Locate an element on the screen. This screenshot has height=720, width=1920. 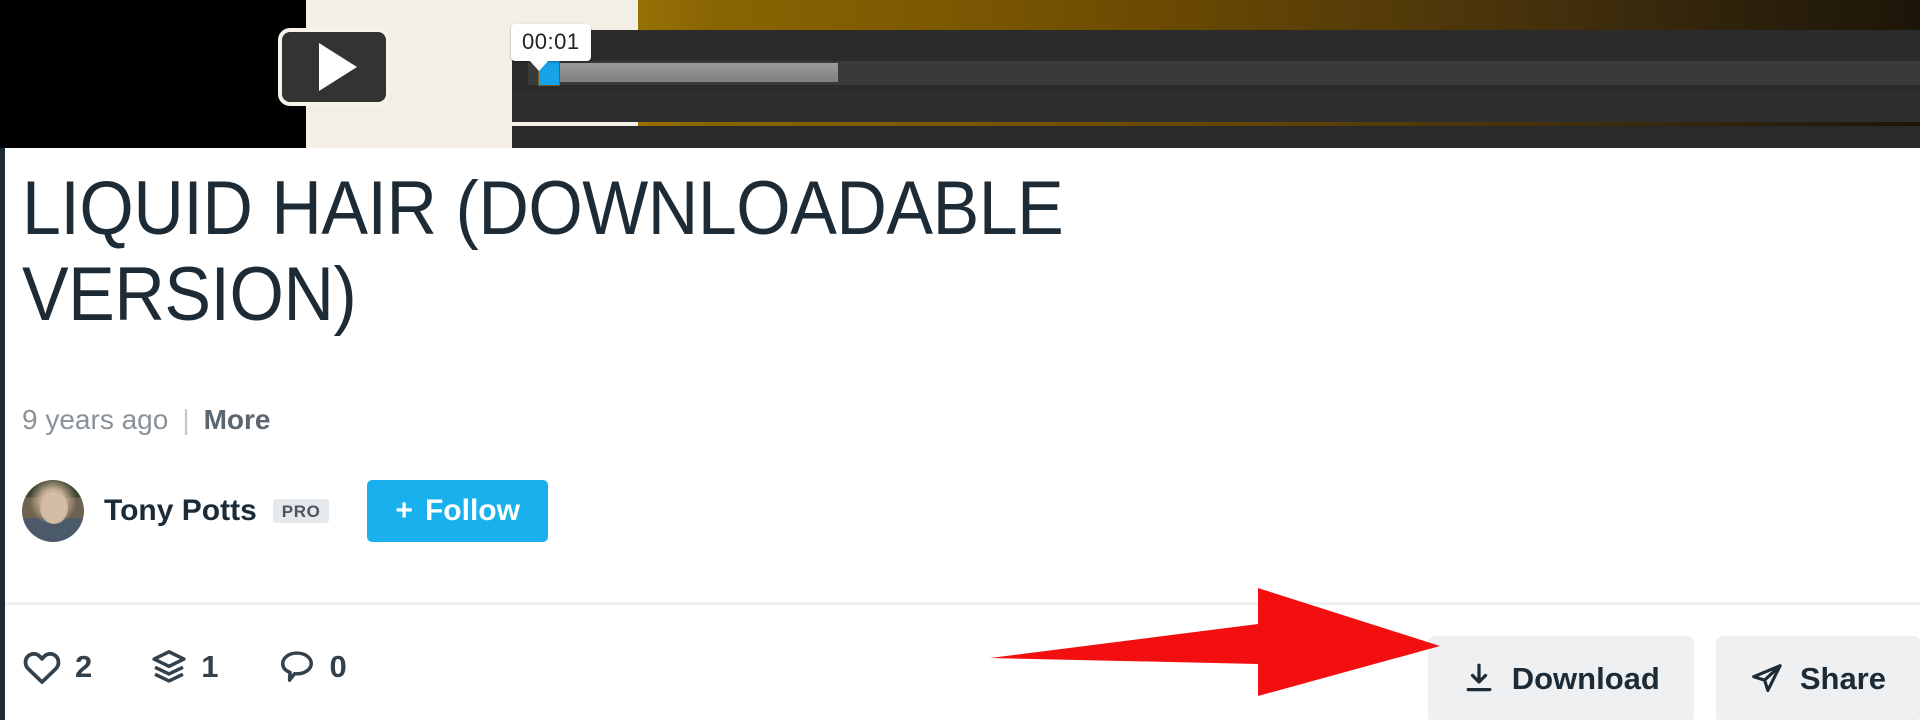
action-buttons: Download Share is located at coordinates (1663, 678).